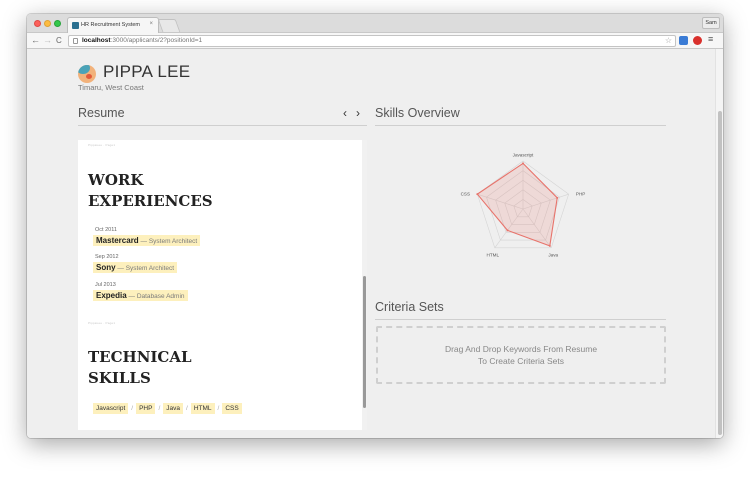 The height and width of the screenshot is (478, 750). I want to click on skills-overview-title: Skills Overview, so click(417, 113).